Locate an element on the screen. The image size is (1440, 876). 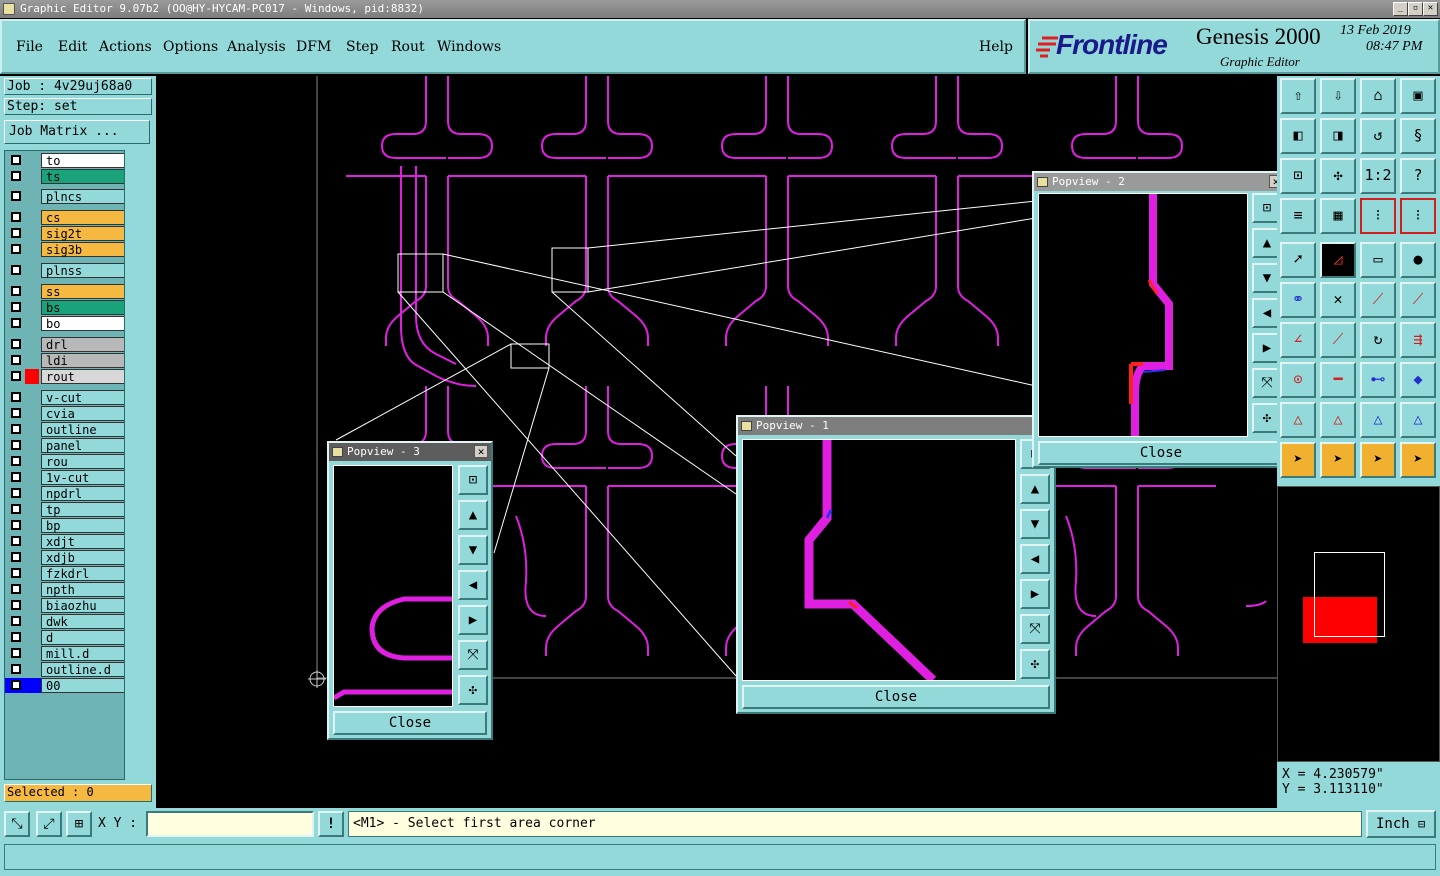
maximize-button: ▫ is located at coordinates (1415, 9).